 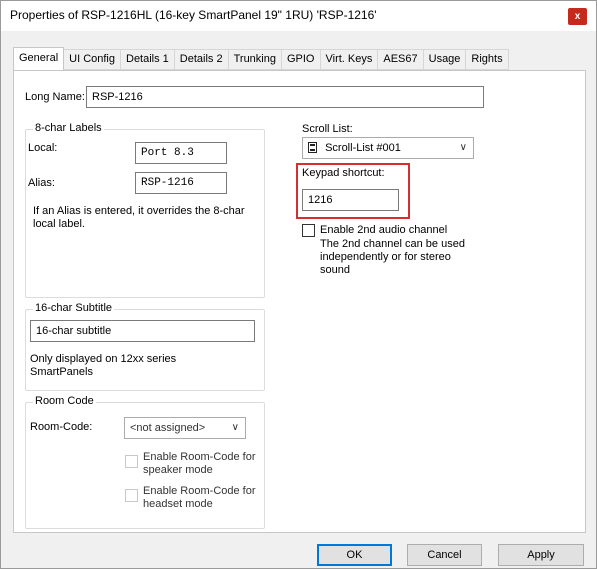 I want to click on headset-mode-checkbox, so click(x=131, y=495).